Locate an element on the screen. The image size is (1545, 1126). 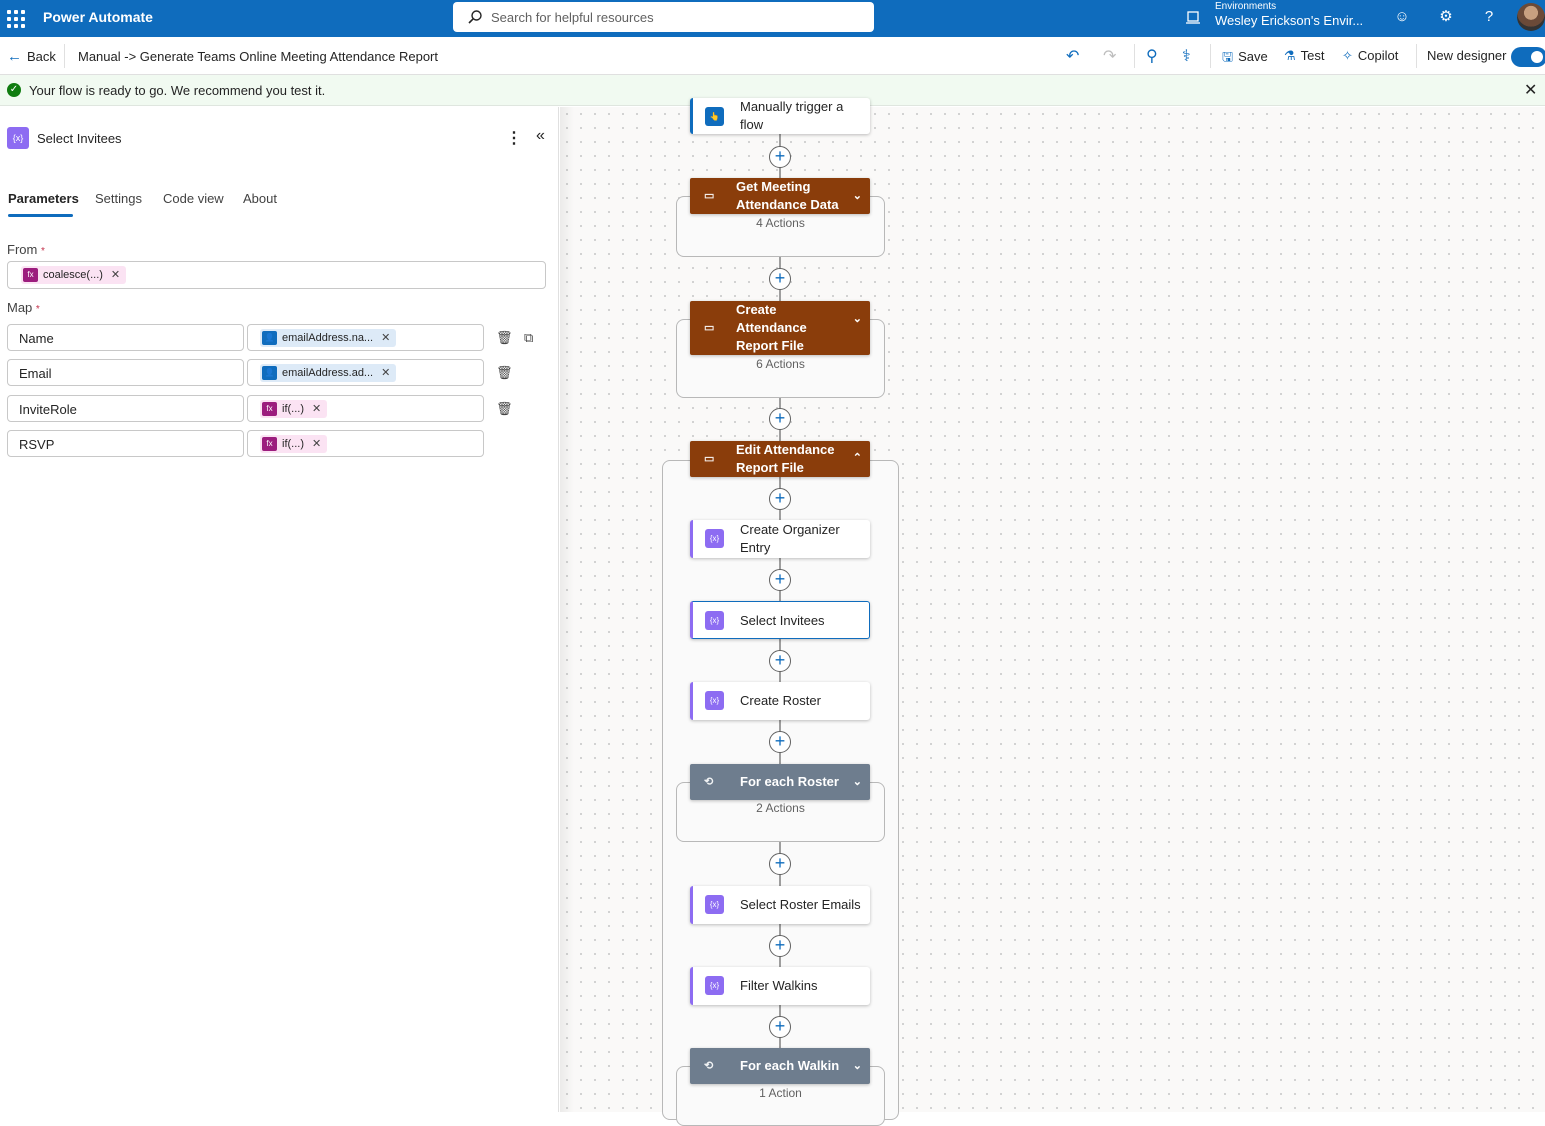
undo-icon: ↶ is located at coordinates (1072, 56).